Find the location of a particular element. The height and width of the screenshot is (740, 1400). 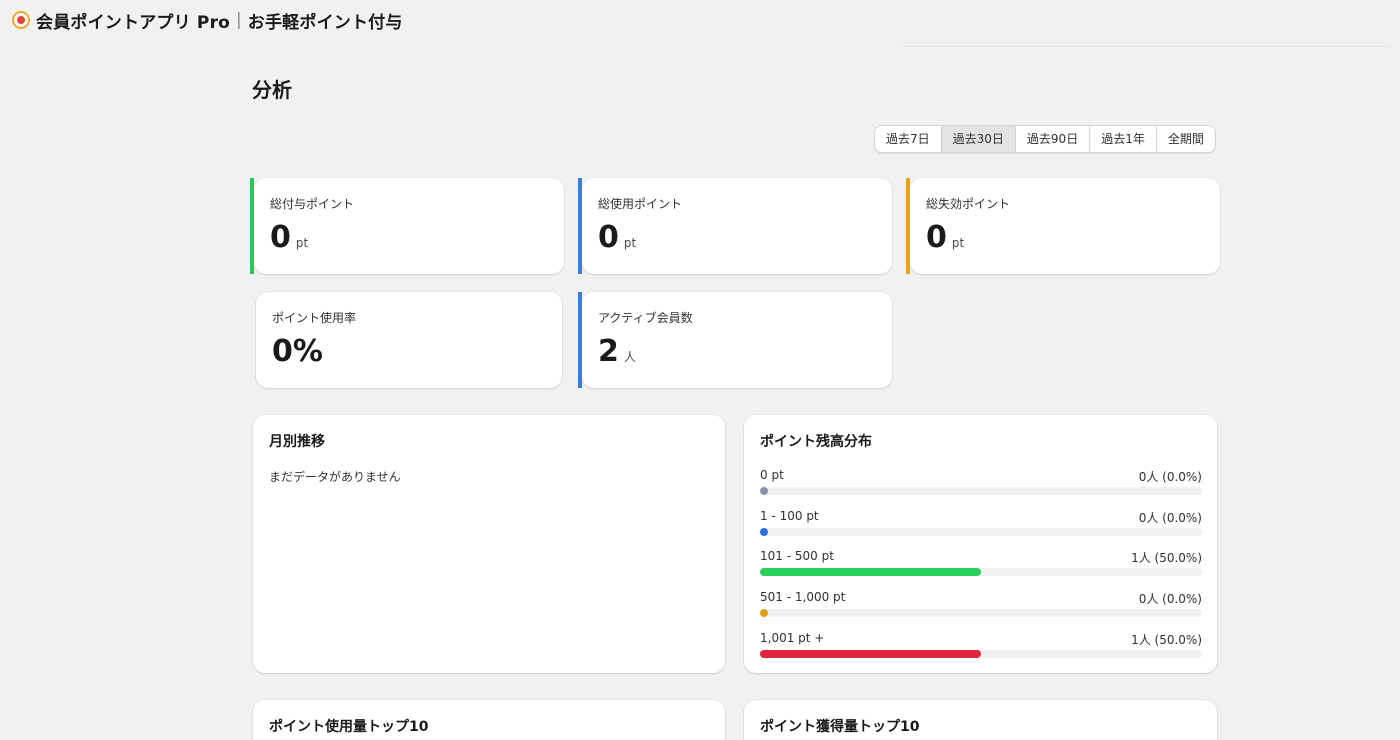

stat-label: アクティブ会員数 is located at coordinates (645, 318).